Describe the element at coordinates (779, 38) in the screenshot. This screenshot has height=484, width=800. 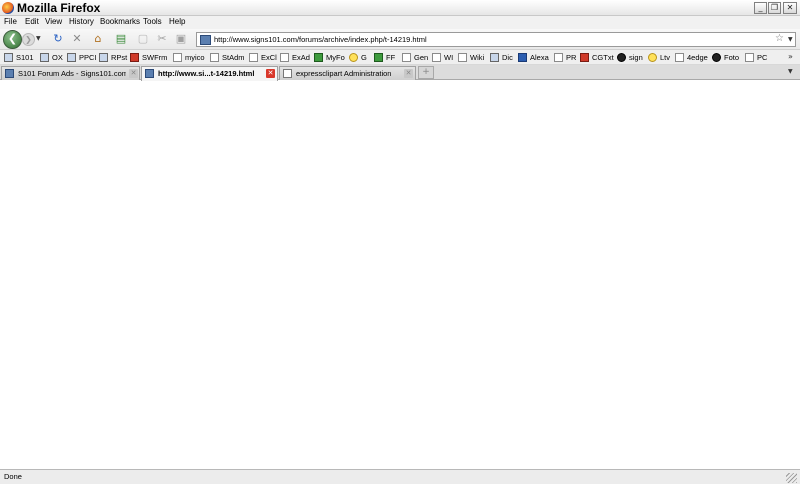
I see `bookmark-star-icon: ☆` at that location.